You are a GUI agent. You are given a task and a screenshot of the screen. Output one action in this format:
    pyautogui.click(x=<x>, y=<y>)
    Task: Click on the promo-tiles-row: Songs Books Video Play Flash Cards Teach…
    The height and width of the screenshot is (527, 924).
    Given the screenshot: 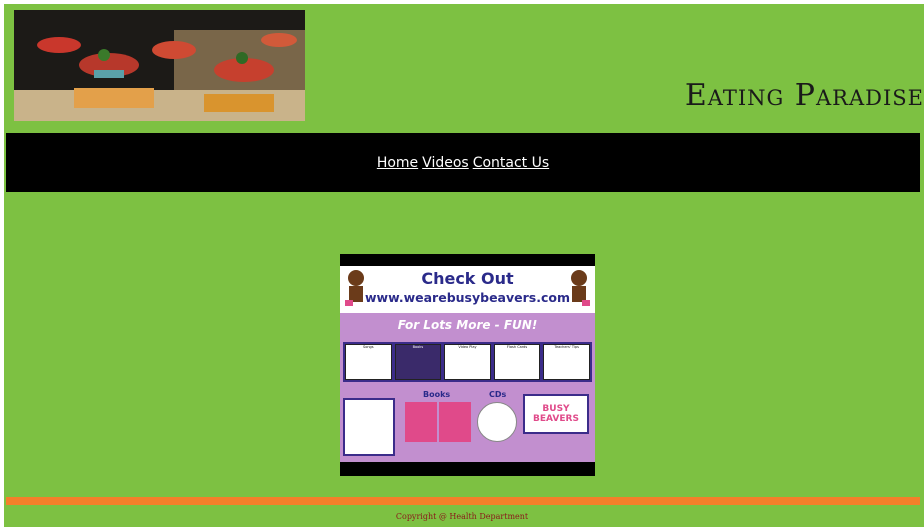 What is the action you would take?
    pyautogui.click(x=467, y=362)
    